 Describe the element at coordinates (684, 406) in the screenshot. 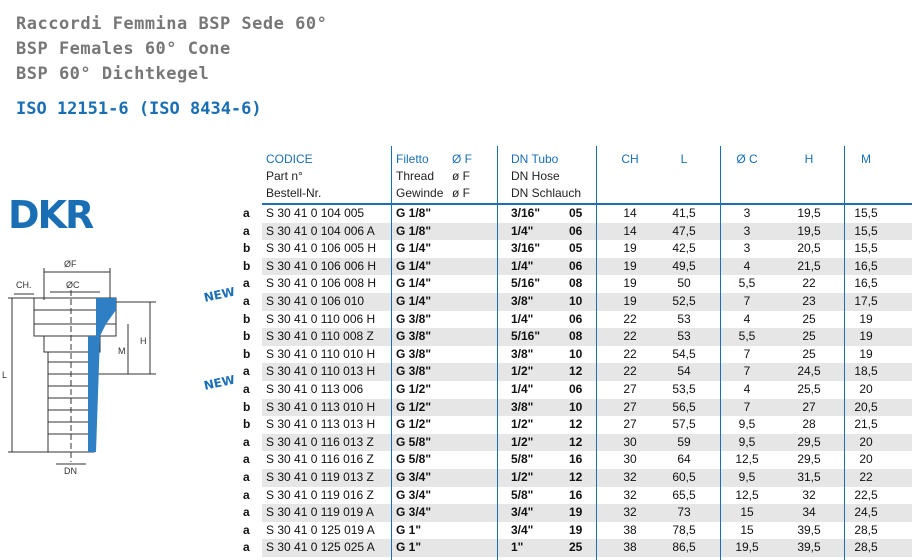

I see `l-value: 56,5` at that location.